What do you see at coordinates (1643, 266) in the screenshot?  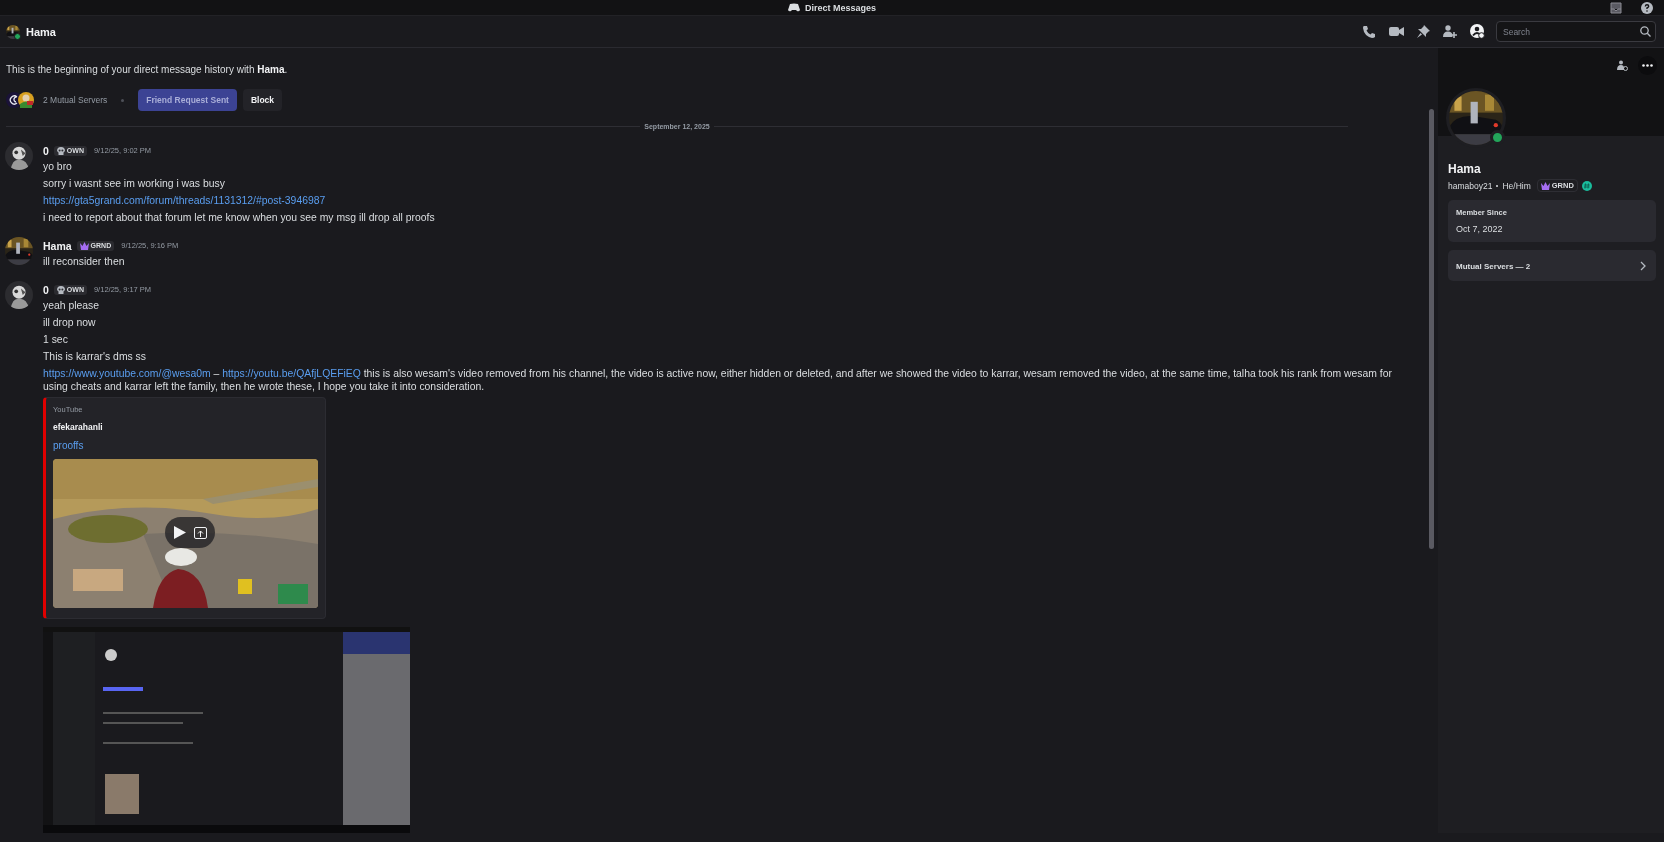 I see `chevron-right-icon` at bounding box center [1643, 266].